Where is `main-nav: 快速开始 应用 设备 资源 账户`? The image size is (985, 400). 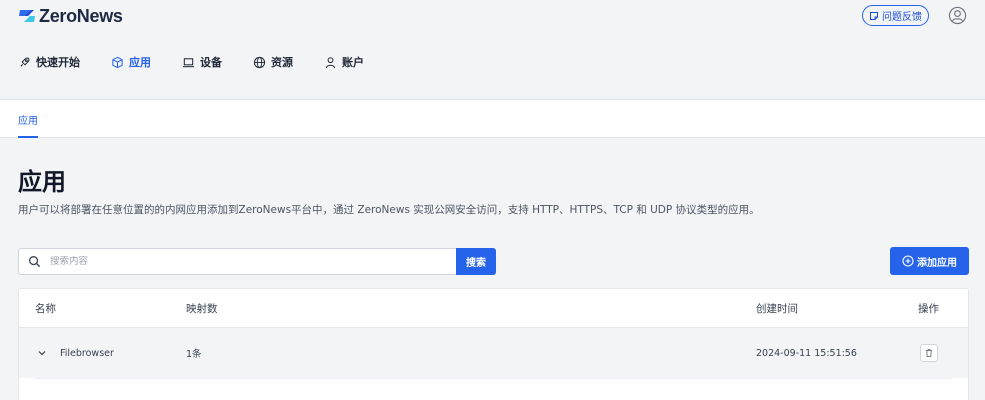 main-nav: 快速开始 应用 设备 资源 账户 is located at coordinates (206, 62).